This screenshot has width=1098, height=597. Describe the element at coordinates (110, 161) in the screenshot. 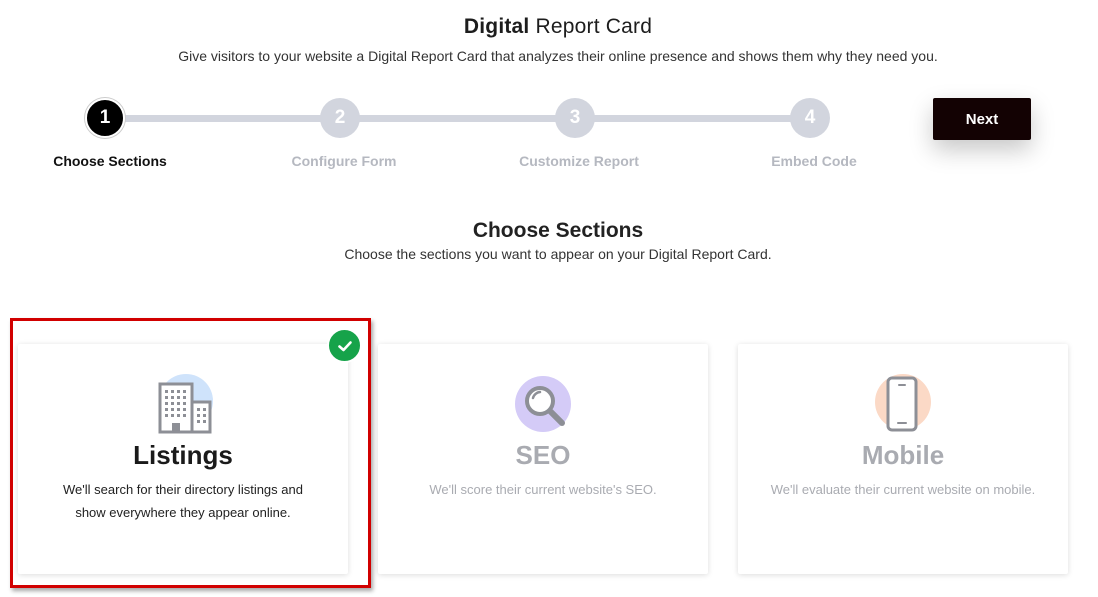

I see `step-1-label: Choose Sections` at that location.